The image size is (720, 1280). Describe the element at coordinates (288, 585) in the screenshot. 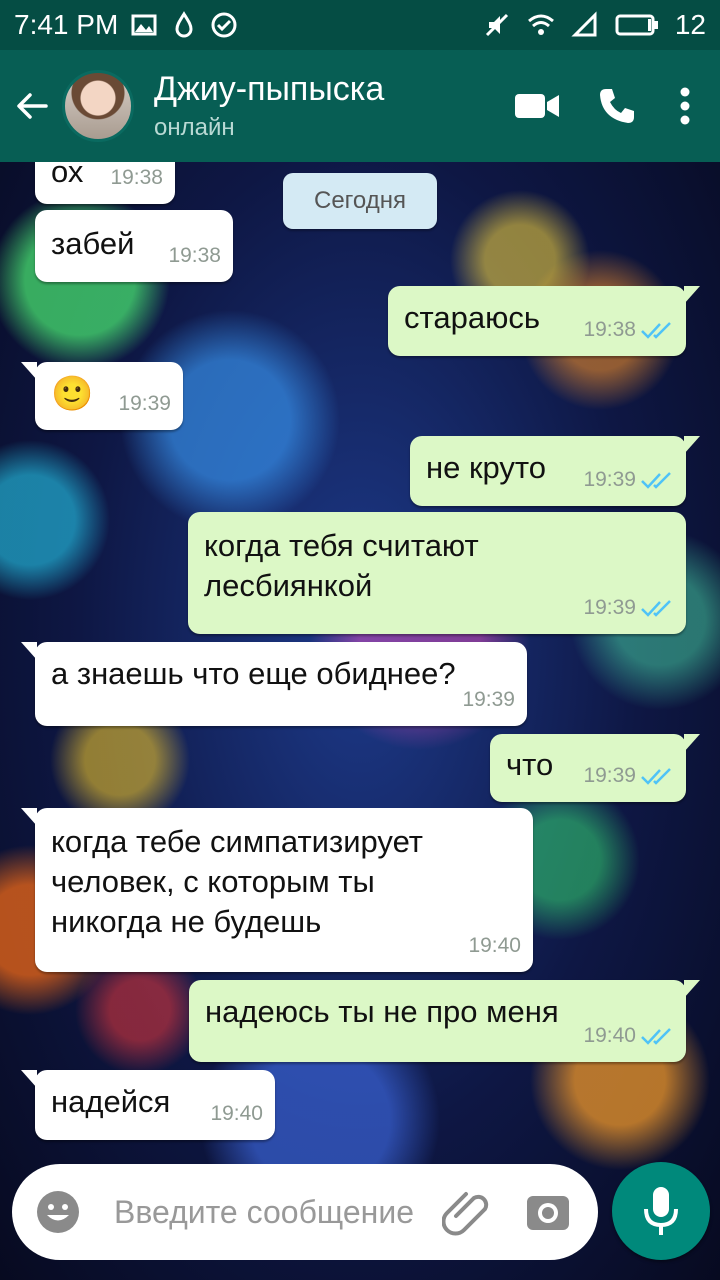

I see `message-text-line: лесбиянкой` at that location.